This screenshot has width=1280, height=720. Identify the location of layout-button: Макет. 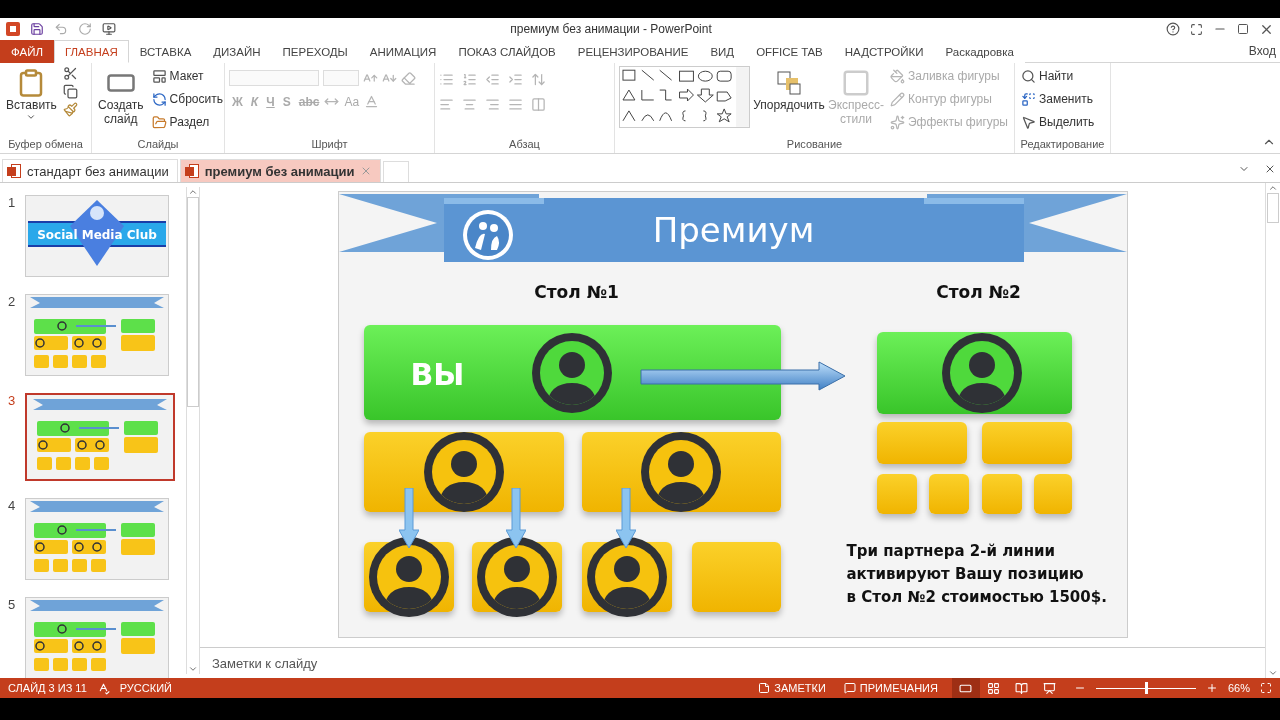
(187, 76).